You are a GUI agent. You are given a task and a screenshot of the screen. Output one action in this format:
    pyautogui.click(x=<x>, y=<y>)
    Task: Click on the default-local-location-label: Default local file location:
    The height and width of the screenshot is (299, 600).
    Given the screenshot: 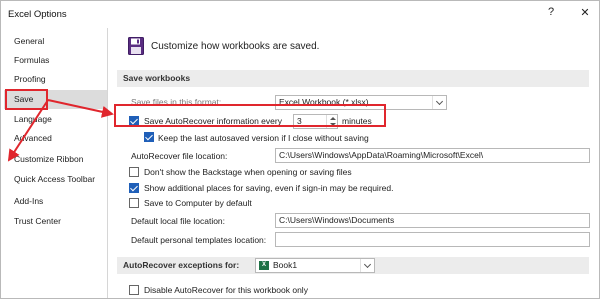 What is the action you would take?
    pyautogui.click(x=178, y=221)
    